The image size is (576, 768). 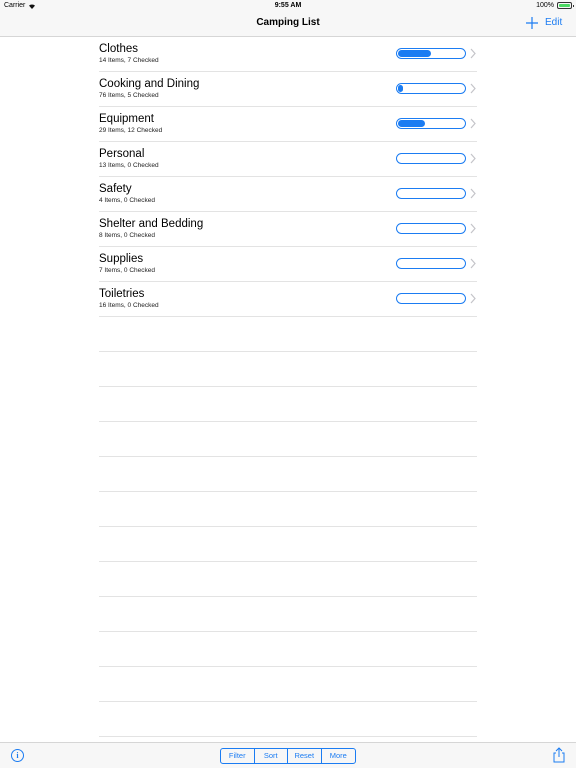 I want to click on row-subtitle: 16 Items, 0 Checked, so click(x=129, y=305).